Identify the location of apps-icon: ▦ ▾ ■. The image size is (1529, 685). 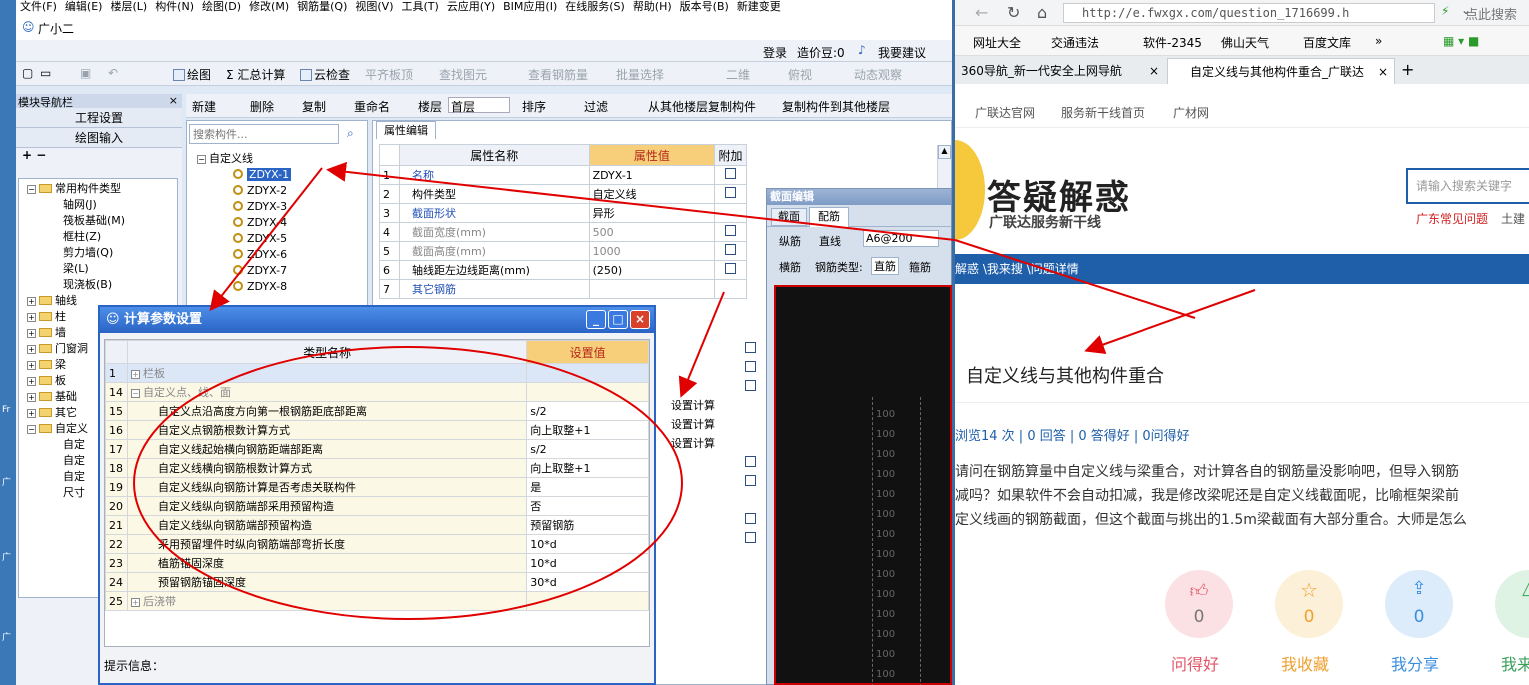
(1461, 41).